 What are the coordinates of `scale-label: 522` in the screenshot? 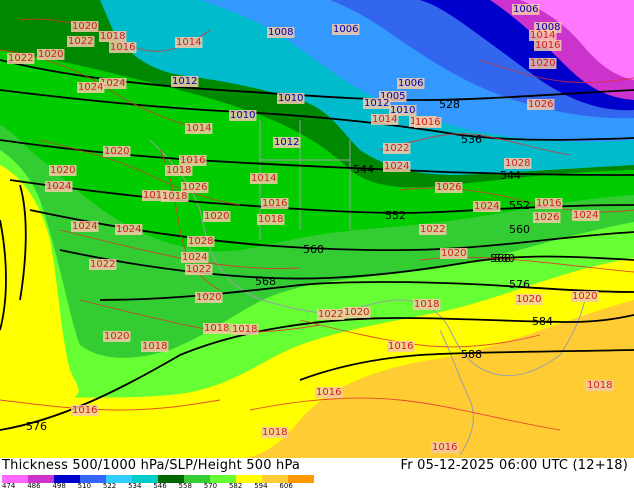 It's located at (109, 486).